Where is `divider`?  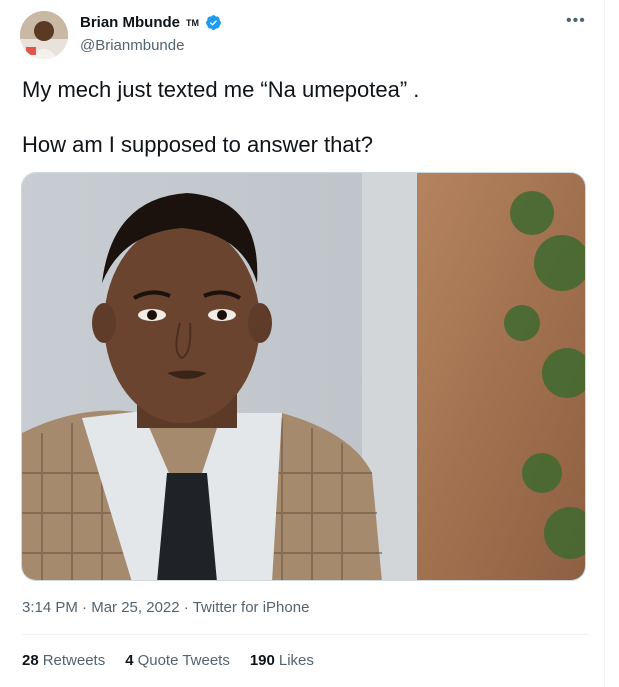
divider is located at coordinates (305, 634).